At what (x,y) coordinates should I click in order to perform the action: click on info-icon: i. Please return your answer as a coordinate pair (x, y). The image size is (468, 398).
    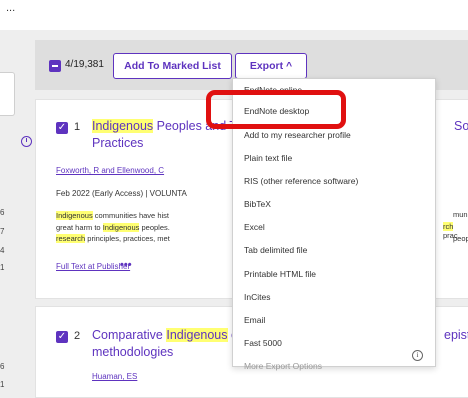
    Looking at the image, I should click on (417, 355).